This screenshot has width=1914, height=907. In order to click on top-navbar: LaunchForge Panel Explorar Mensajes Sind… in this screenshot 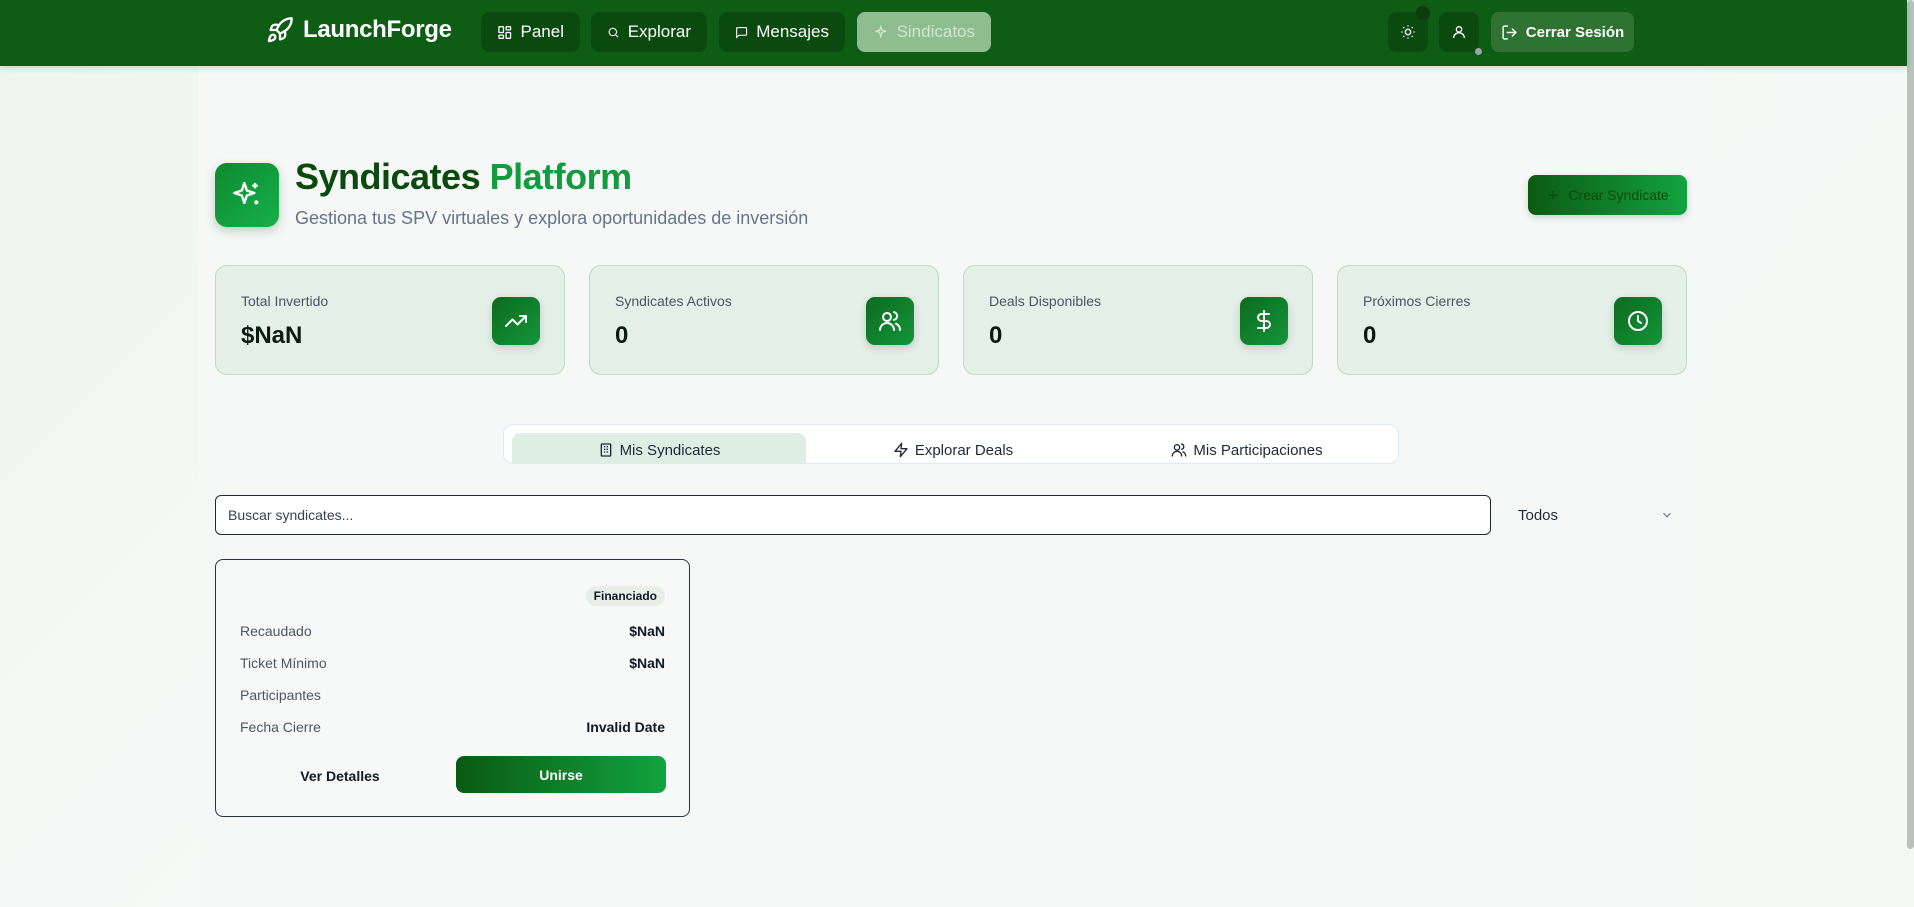, I will do `click(953, 33)`.